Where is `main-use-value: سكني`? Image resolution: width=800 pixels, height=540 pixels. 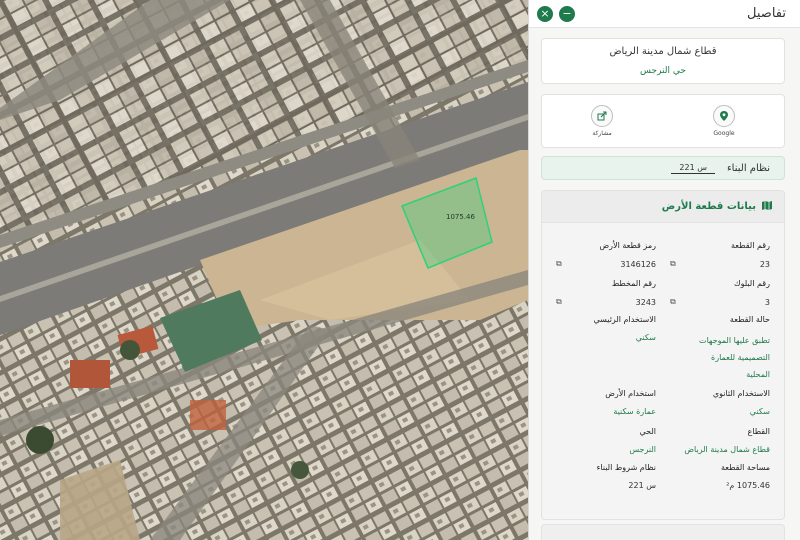 main-use-value: سكني is located at coordinates (645, 337).